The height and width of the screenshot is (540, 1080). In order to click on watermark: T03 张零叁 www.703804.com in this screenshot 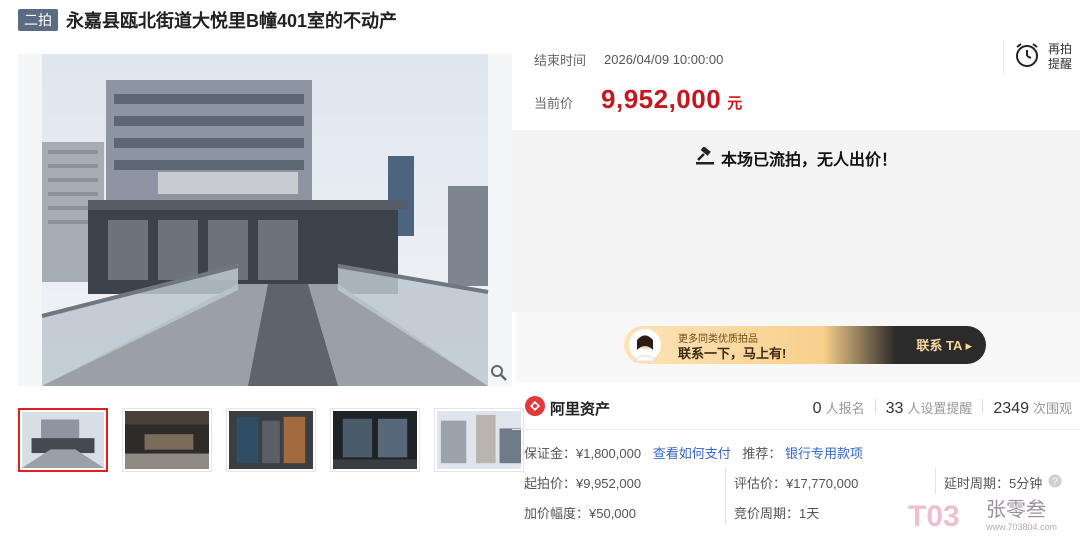, I will do `click(993, 515)`.